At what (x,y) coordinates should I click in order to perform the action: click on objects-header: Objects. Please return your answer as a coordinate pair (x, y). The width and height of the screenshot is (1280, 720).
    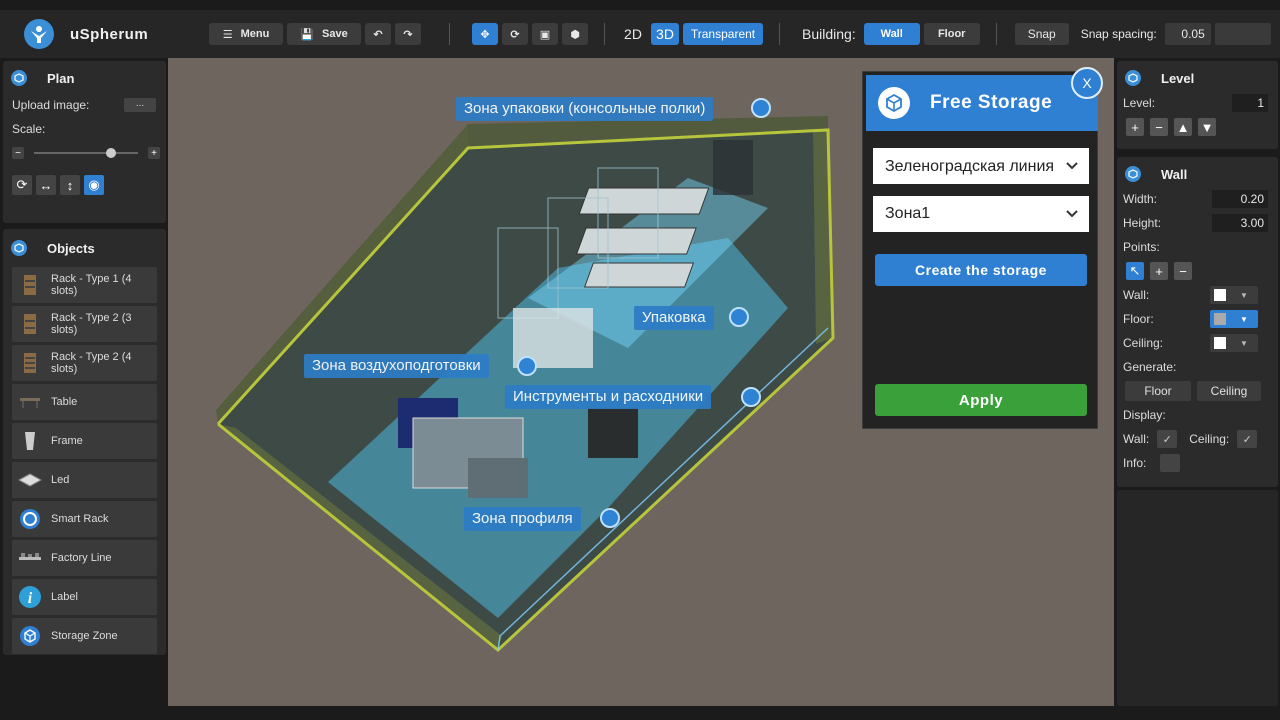
    Looking at the image, I should click on (84, 248).